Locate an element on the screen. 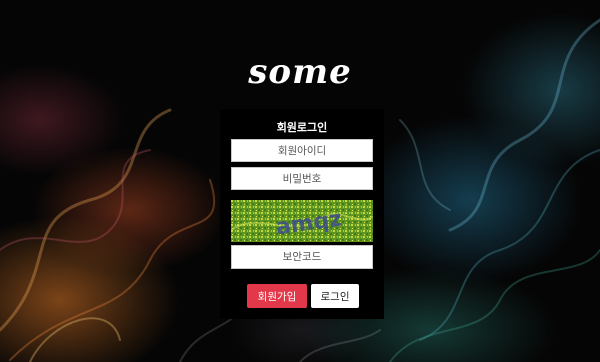  login-title: 회원로그인 is located at coordinates (302, 127).